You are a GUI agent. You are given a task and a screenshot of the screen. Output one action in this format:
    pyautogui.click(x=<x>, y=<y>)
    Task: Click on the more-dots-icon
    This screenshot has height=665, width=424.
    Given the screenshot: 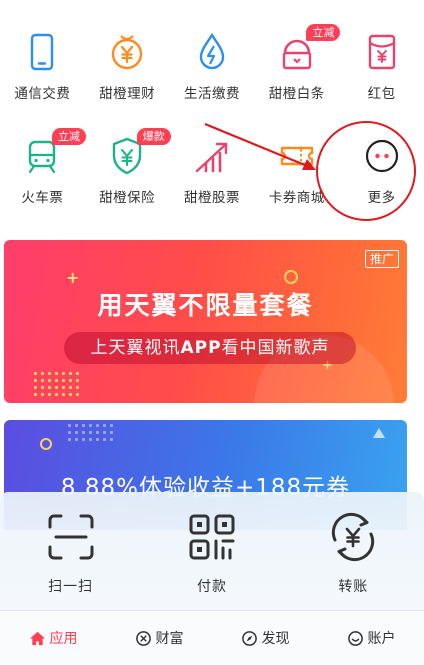 What is the action you would take?
    pyautogui.click(x=382, y=156)
    